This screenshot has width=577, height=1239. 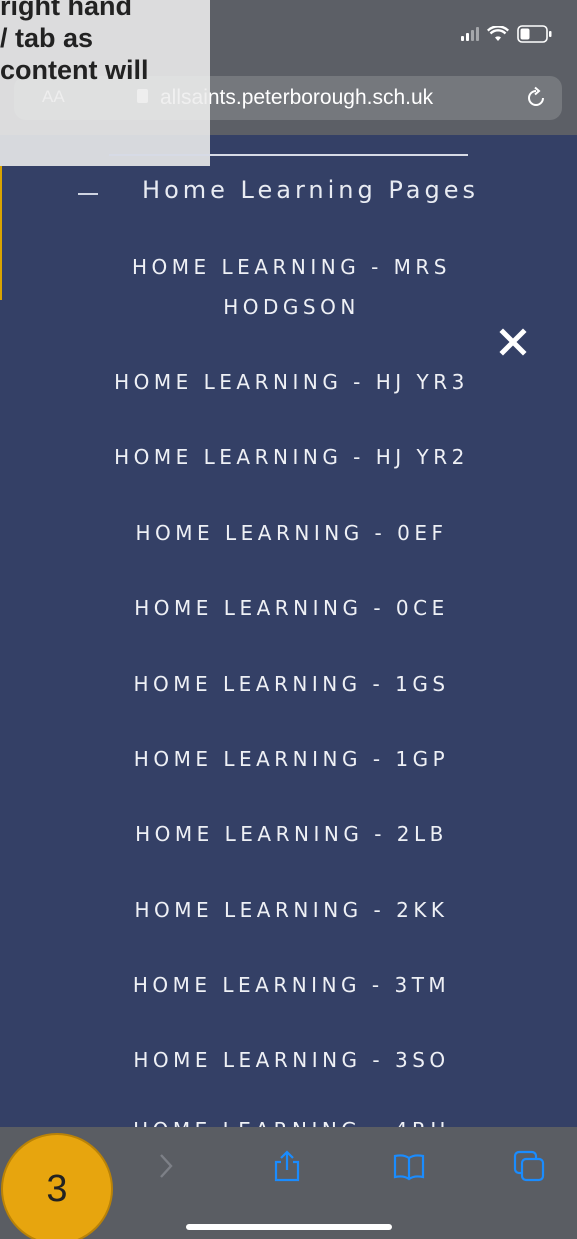 What do you see at coordinates (288, 533) in the screenshot?
I see `menu-item: HOME LEARNING - 0EF` at bounding box center [288, 533].